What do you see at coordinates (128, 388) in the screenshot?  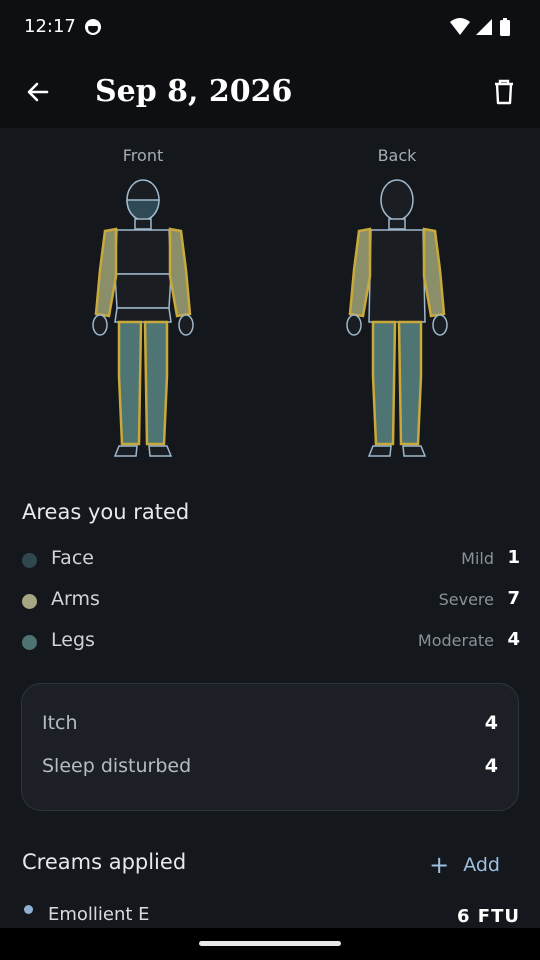 I see `left-leg-front` at bounding box center [128, 388].